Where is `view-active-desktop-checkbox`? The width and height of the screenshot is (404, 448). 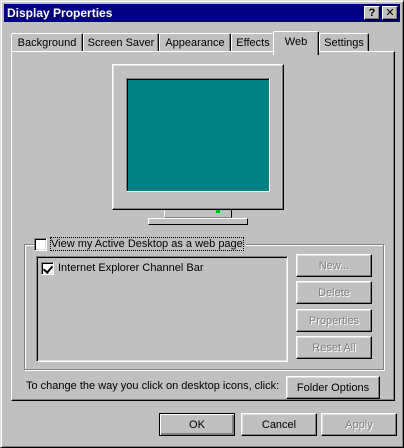
view-active-desktop-checkbox is located at coordinates (40, 244).